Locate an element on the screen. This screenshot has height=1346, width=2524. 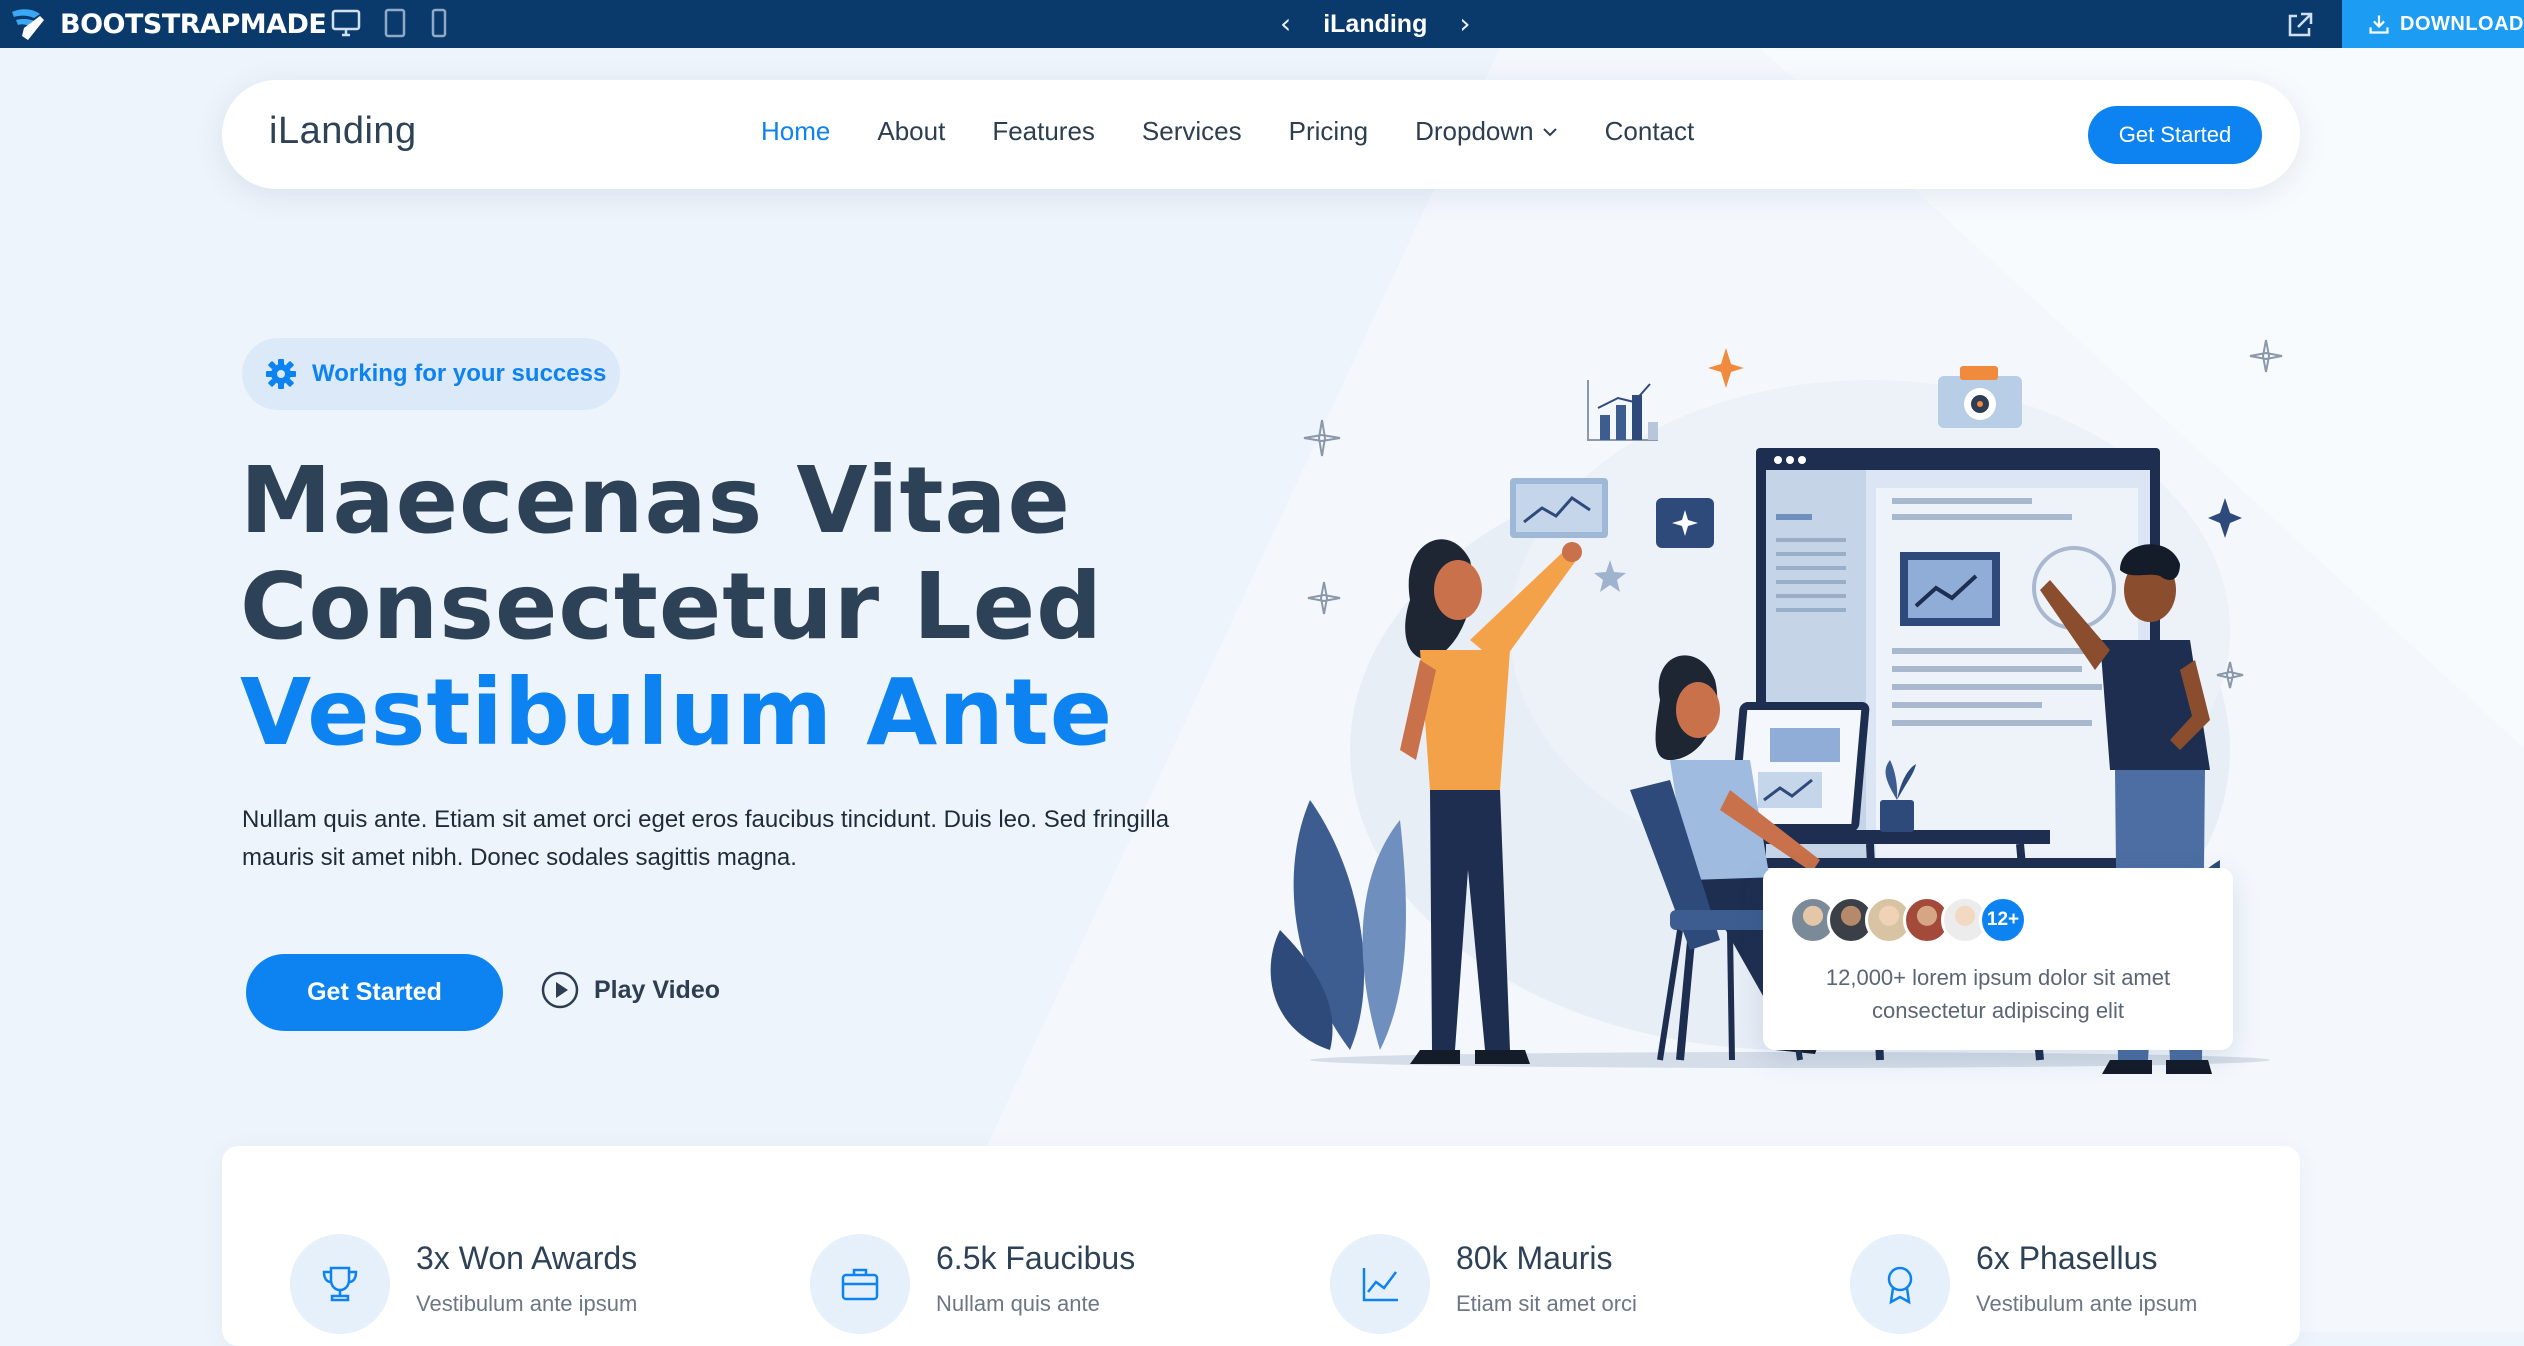
hero-get-started-button: Get Started is located at coordinates (374, 992).